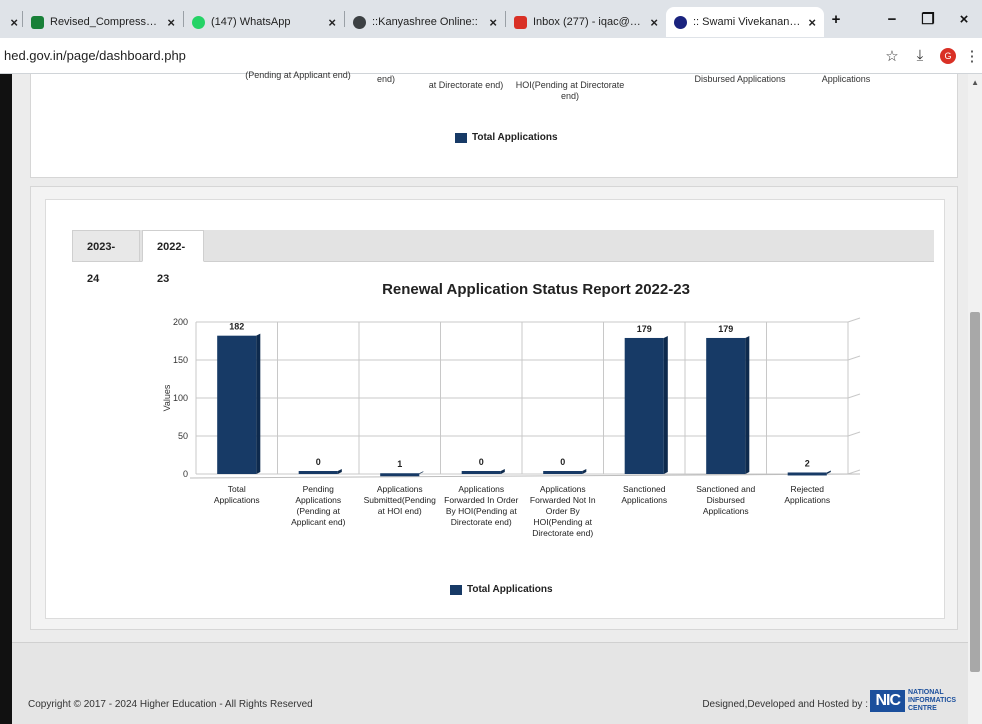 Image resolution: width=982 pixels, height=724 pixels. Describe the element at coordinates (482, 511) in the screenshot. I see `x-category-label-line: By HOI(Pending at` at that location.